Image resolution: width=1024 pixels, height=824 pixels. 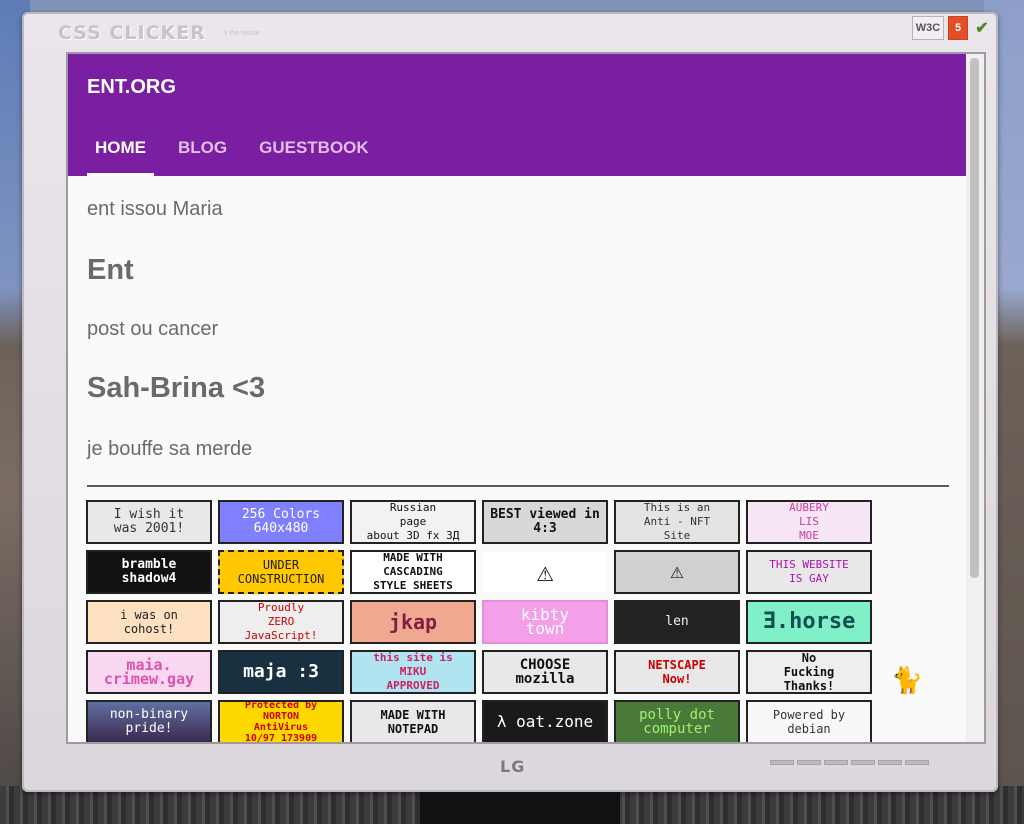 What do you see at coordinates (545, 622) in the screenshot?
I see `badge-button: kibty town` at bounding box center [545, 622].